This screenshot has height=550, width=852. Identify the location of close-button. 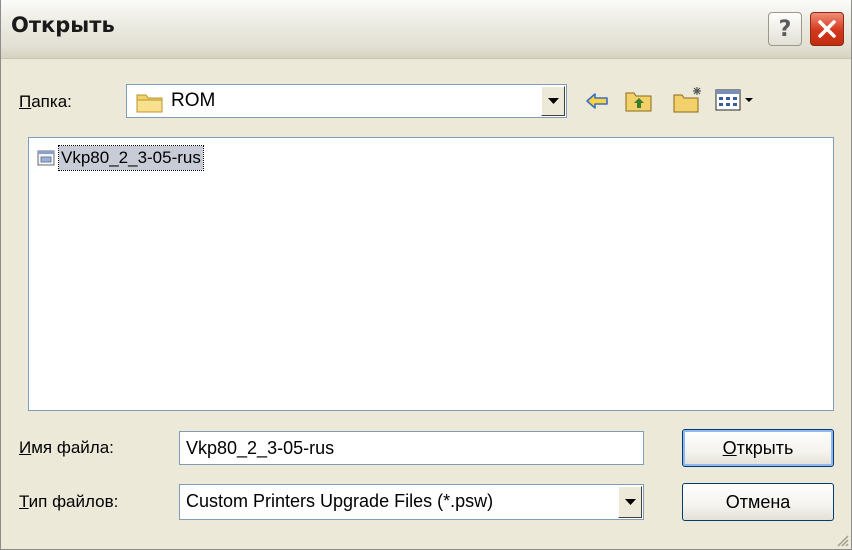
(827, 29).